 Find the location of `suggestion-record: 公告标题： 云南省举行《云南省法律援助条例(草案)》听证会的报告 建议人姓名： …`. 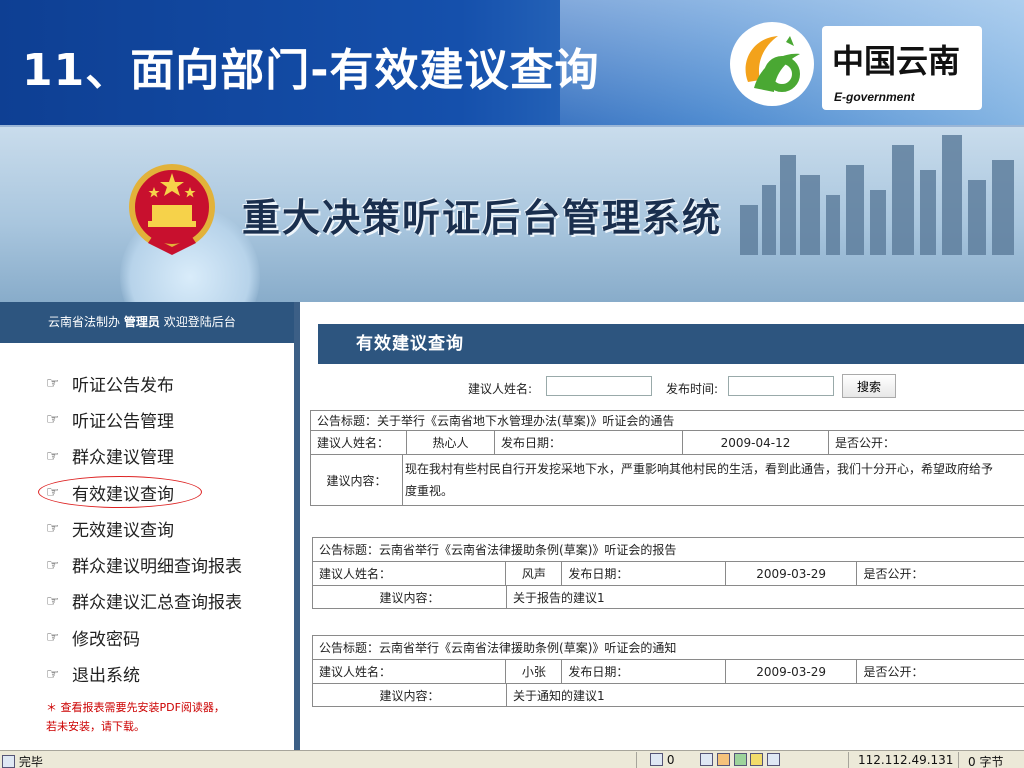

suggestion-record: 公告标题： 云南省举行《云南省法律援助条例(草案)》听证会的报告 建议人姓名： … is located at coordinates (668, 573).